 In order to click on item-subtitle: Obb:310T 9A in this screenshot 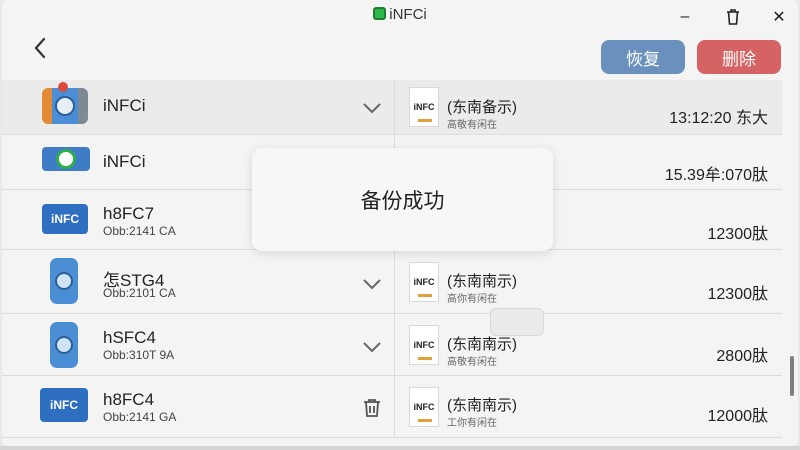, I will do `click(139, 355)`.